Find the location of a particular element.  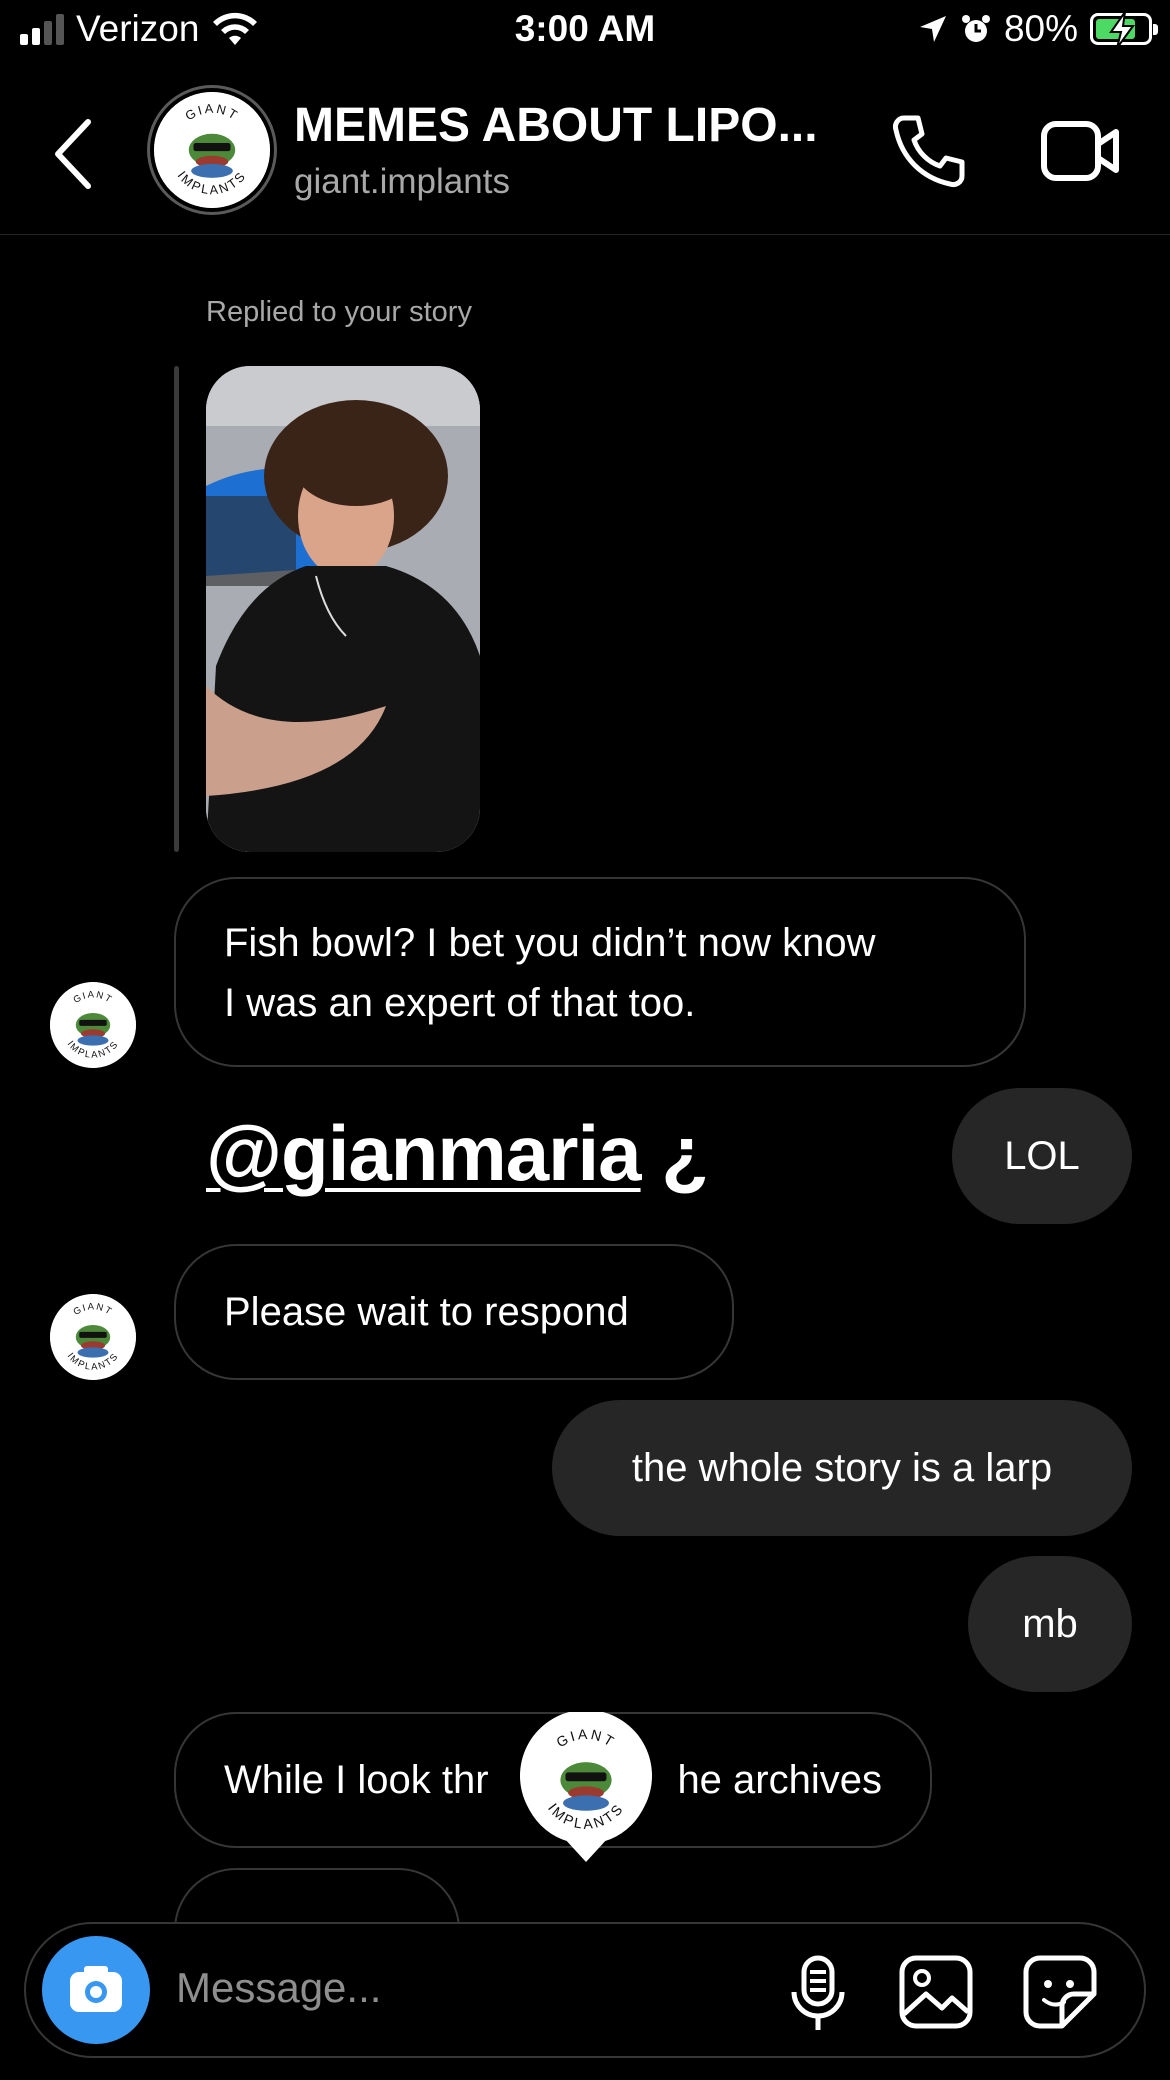

reply-quote-line is located at coordinates (176, 609).